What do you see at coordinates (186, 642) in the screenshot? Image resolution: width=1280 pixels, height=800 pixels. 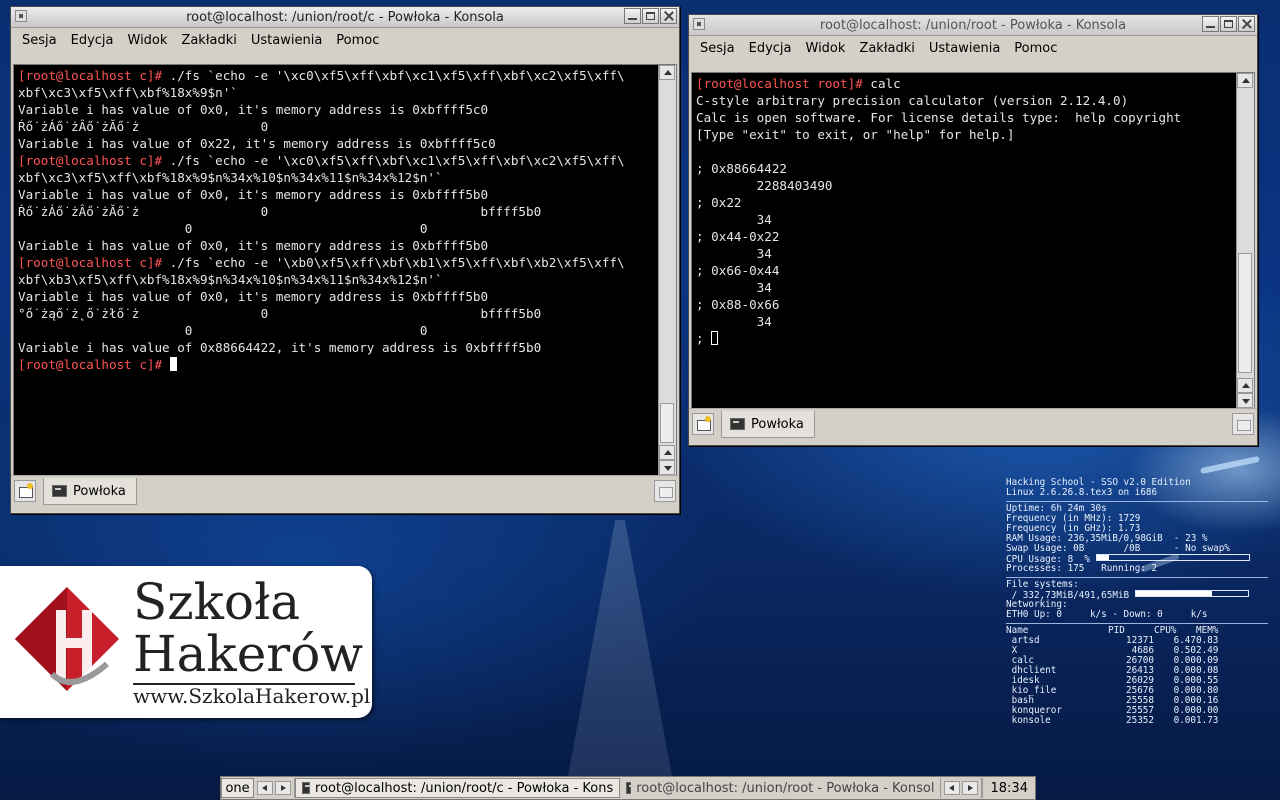 I see `szkola-hakerow-logo: Szkoła Hakerów www.SzkolaHakerow.pl` at bounding box center [186, 642].